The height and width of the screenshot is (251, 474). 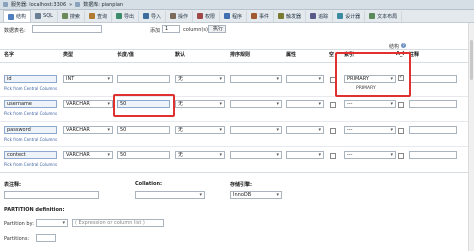 What do you see at coordinates (237, 121) in the screenshot?
I see `row-divider` at bounding box center [237, 121].